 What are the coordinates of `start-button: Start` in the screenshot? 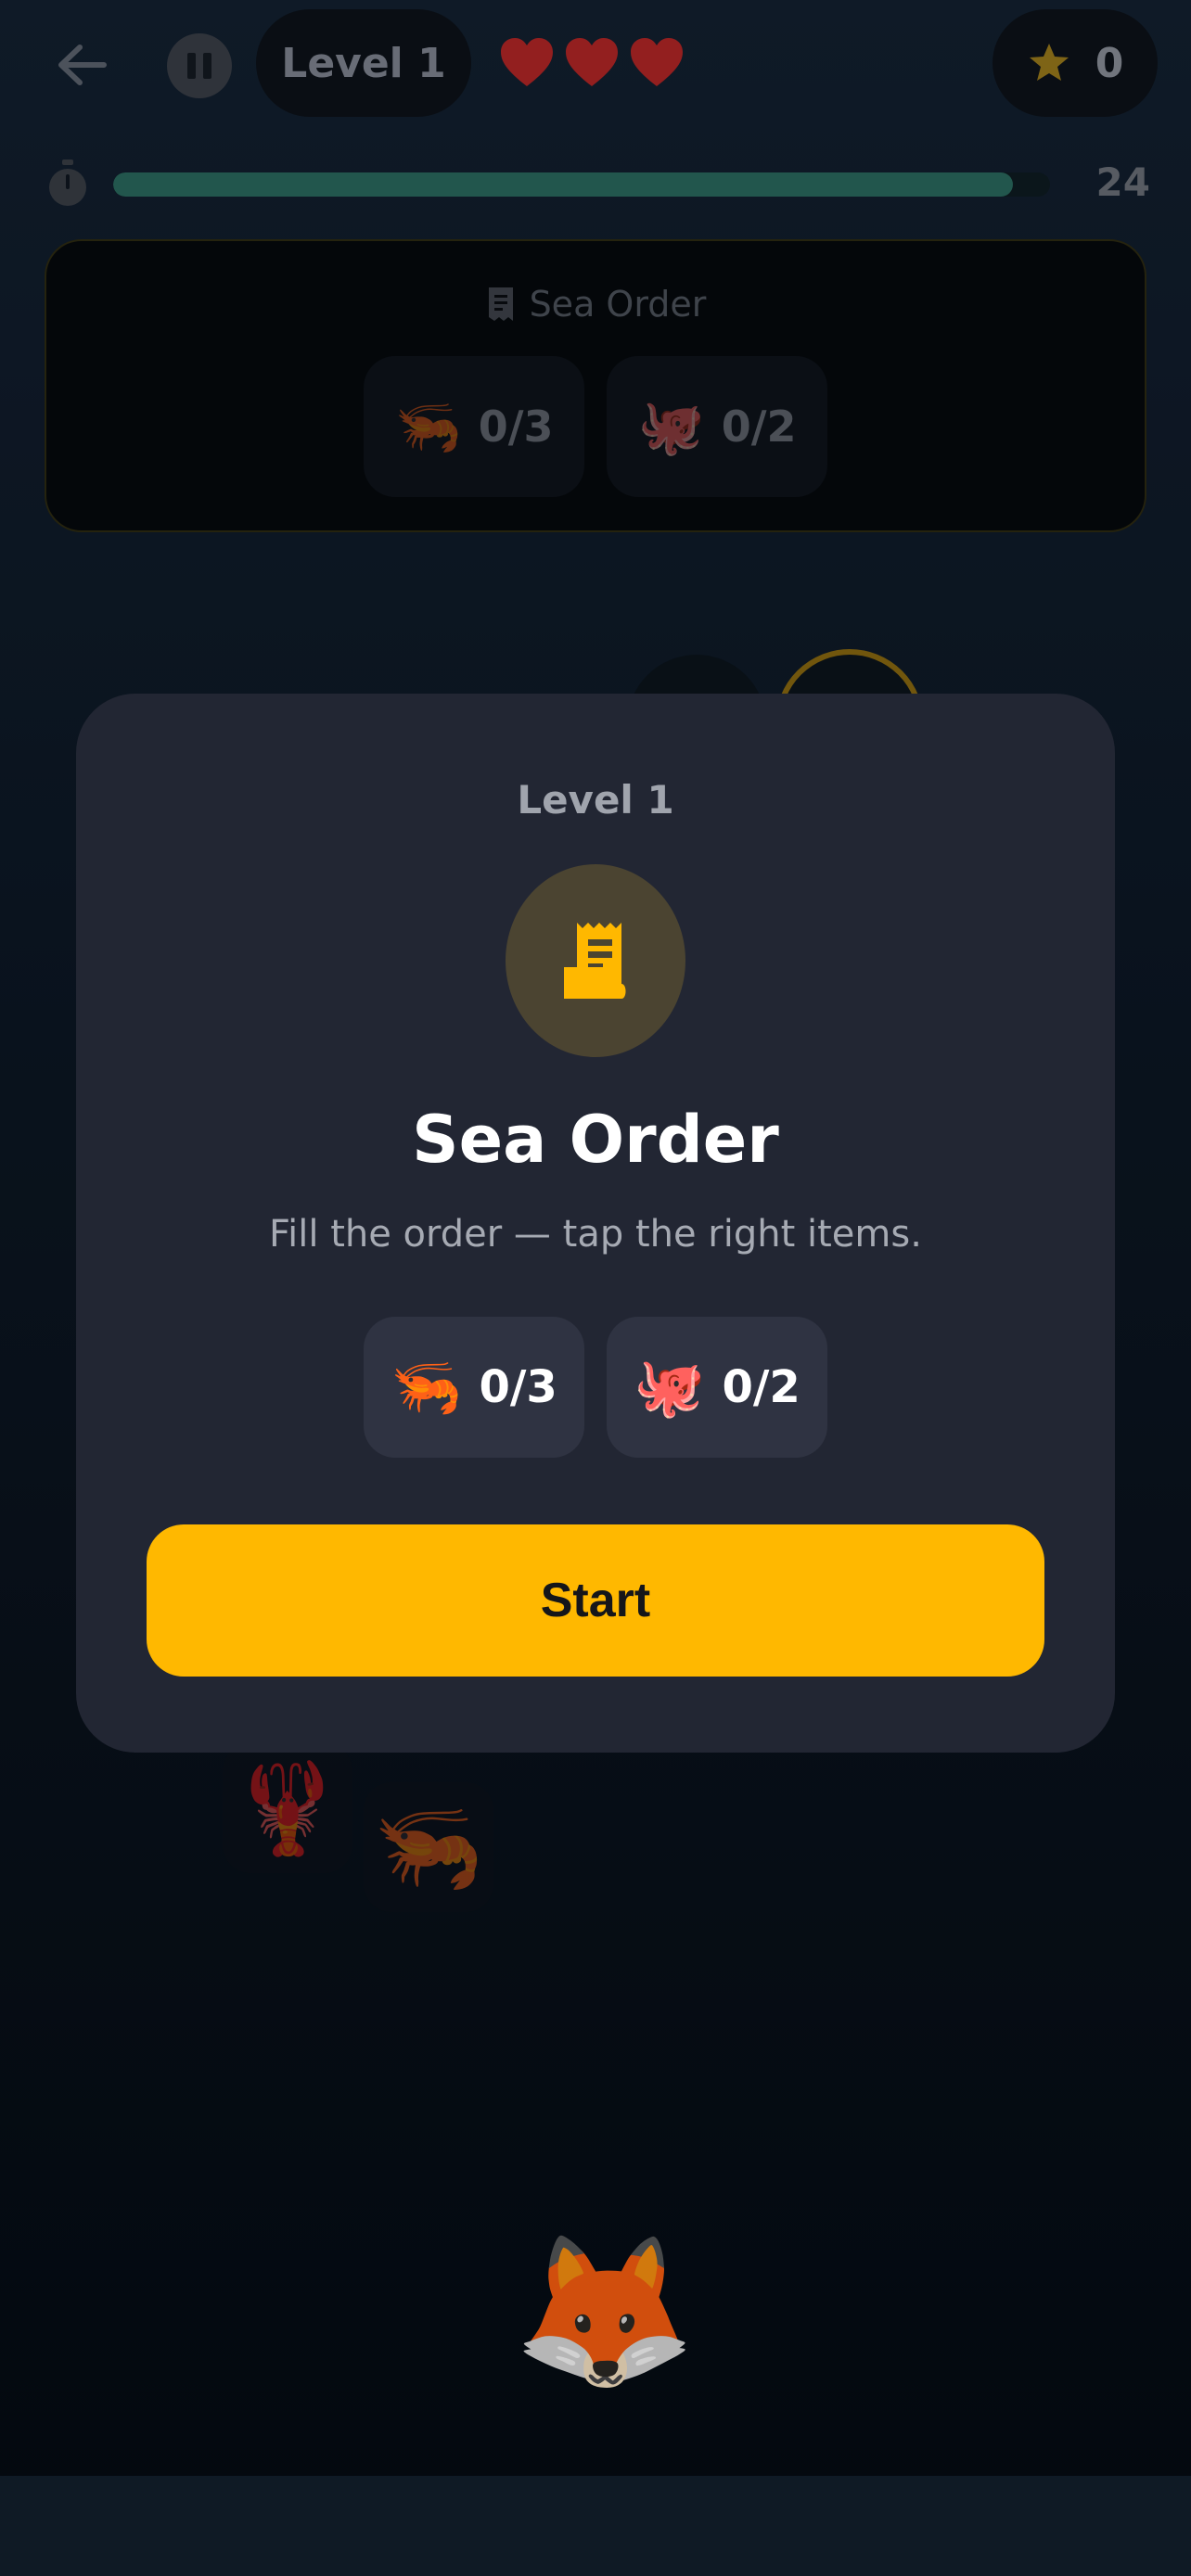 It's located at (595, 1600).